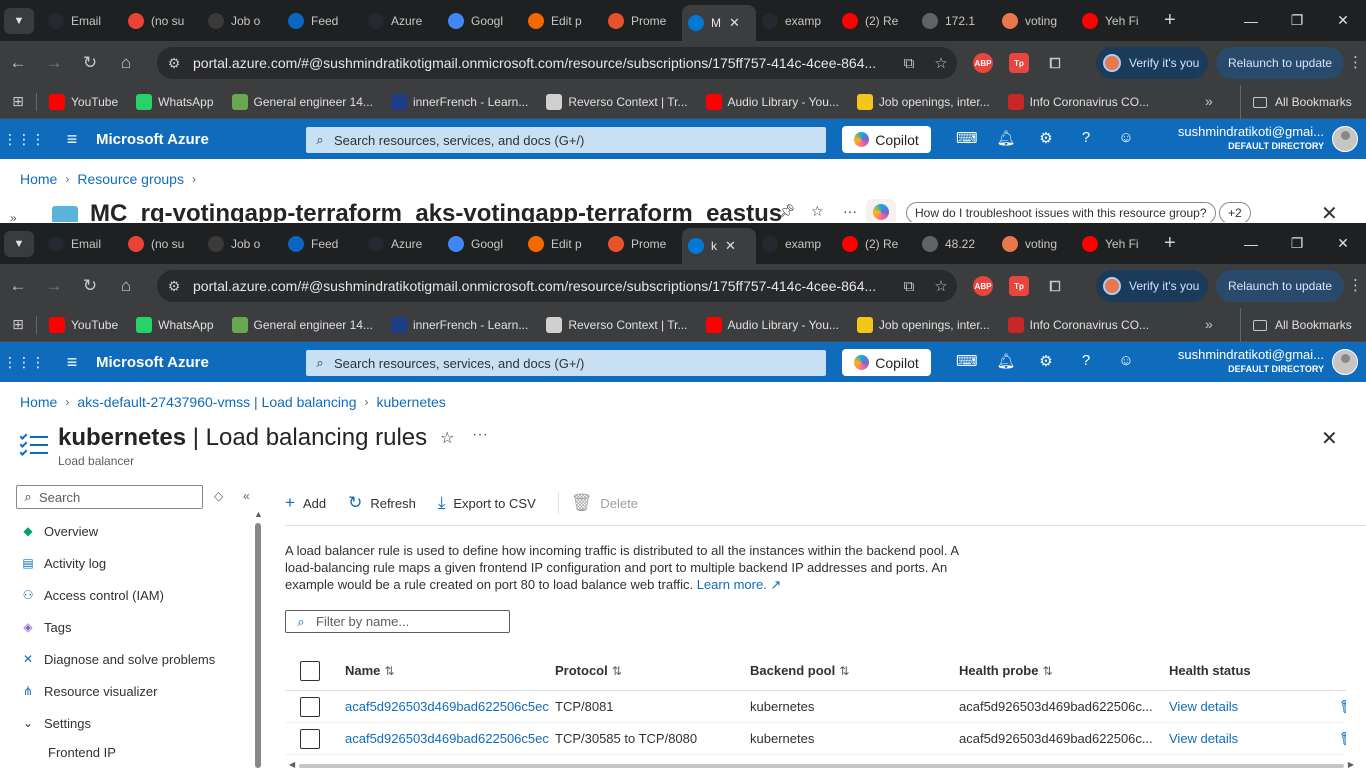 The width and height of the screenshot is (1366, 768). I want to click on menu-item-resource-visualizer: ⋔ Resource visualizer, so click(135, 691).